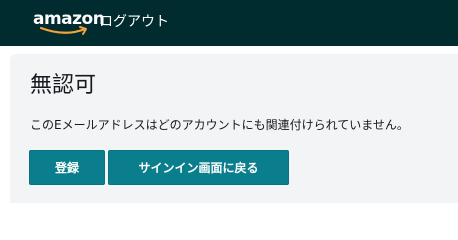 The image size is (458, 240). Describe the element at coordinates (69, 22) in the screenshot. I see `amazon-logo: amazon` at that location.